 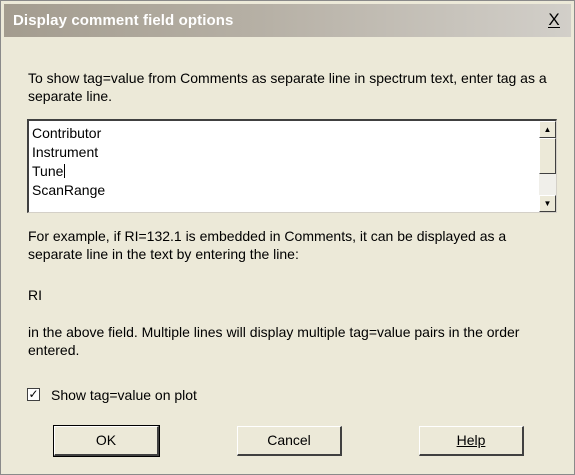 What do you see at coordinates (49, 171) in the screenshot?
I see `tag-line: Tune` at bounding box center [49, 171].